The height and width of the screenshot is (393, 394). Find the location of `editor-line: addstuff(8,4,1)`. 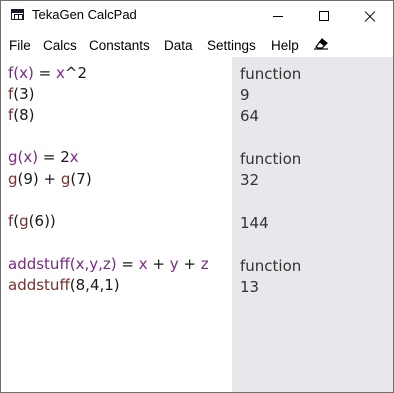

editor-line: addstuff(8,4,1) is located at coordinates (64, 285).